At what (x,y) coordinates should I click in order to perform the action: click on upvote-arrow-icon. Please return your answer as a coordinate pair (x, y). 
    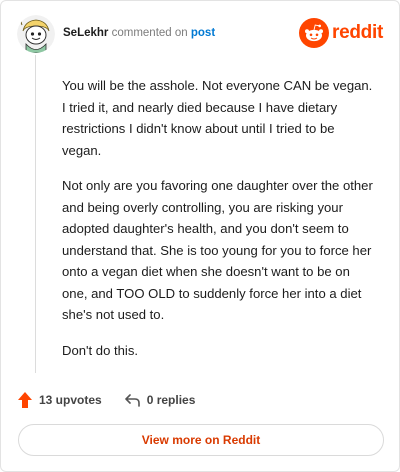
    Looking at the image, I should click on (25, 400).